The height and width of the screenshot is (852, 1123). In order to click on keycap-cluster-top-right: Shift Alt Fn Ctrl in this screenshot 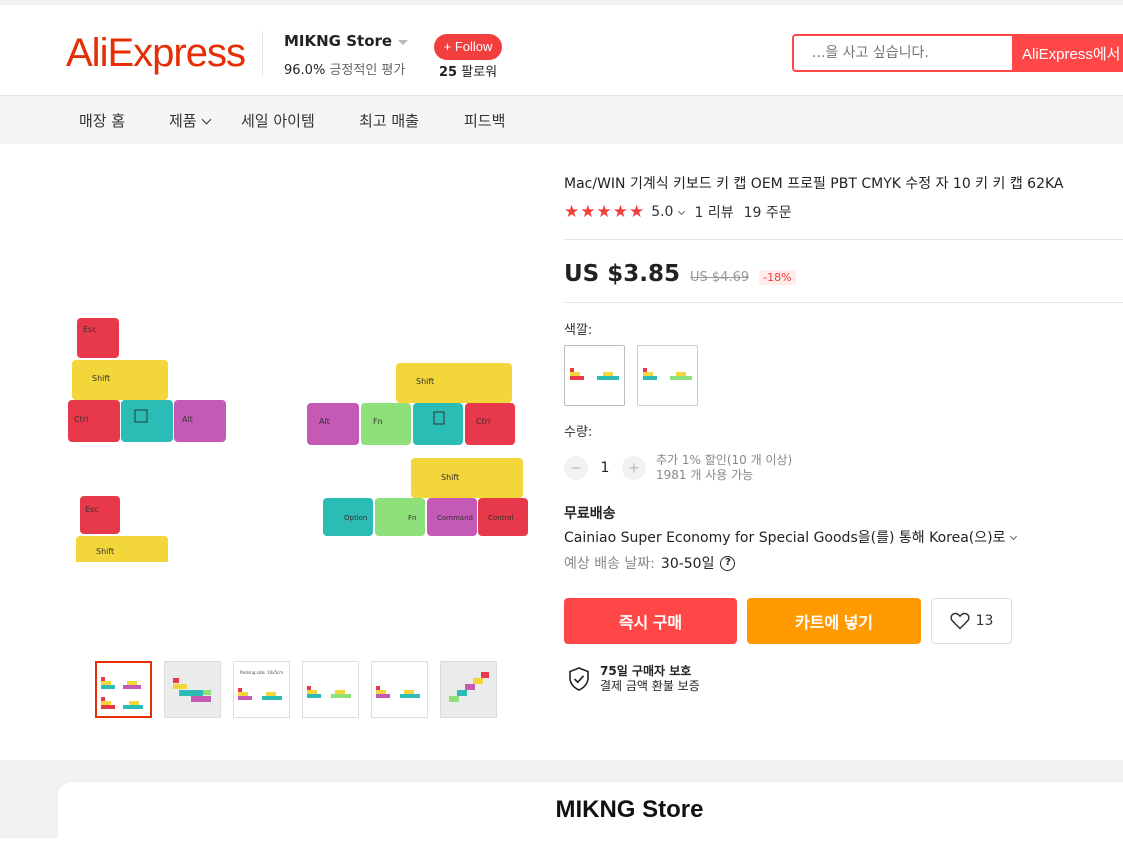, I will do `click(411, 404)`.